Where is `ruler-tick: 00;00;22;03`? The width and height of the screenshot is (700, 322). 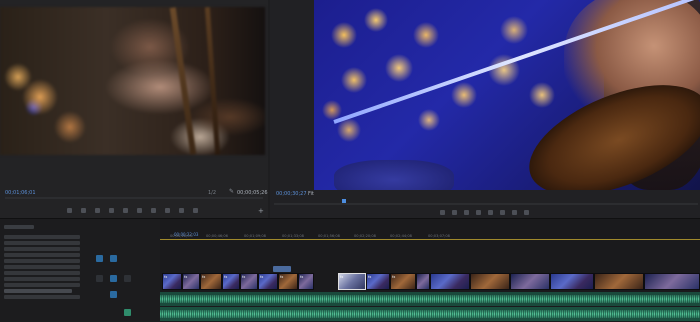 ruler-tick: 00;00;22;03 is located at coordinates (181, 236).